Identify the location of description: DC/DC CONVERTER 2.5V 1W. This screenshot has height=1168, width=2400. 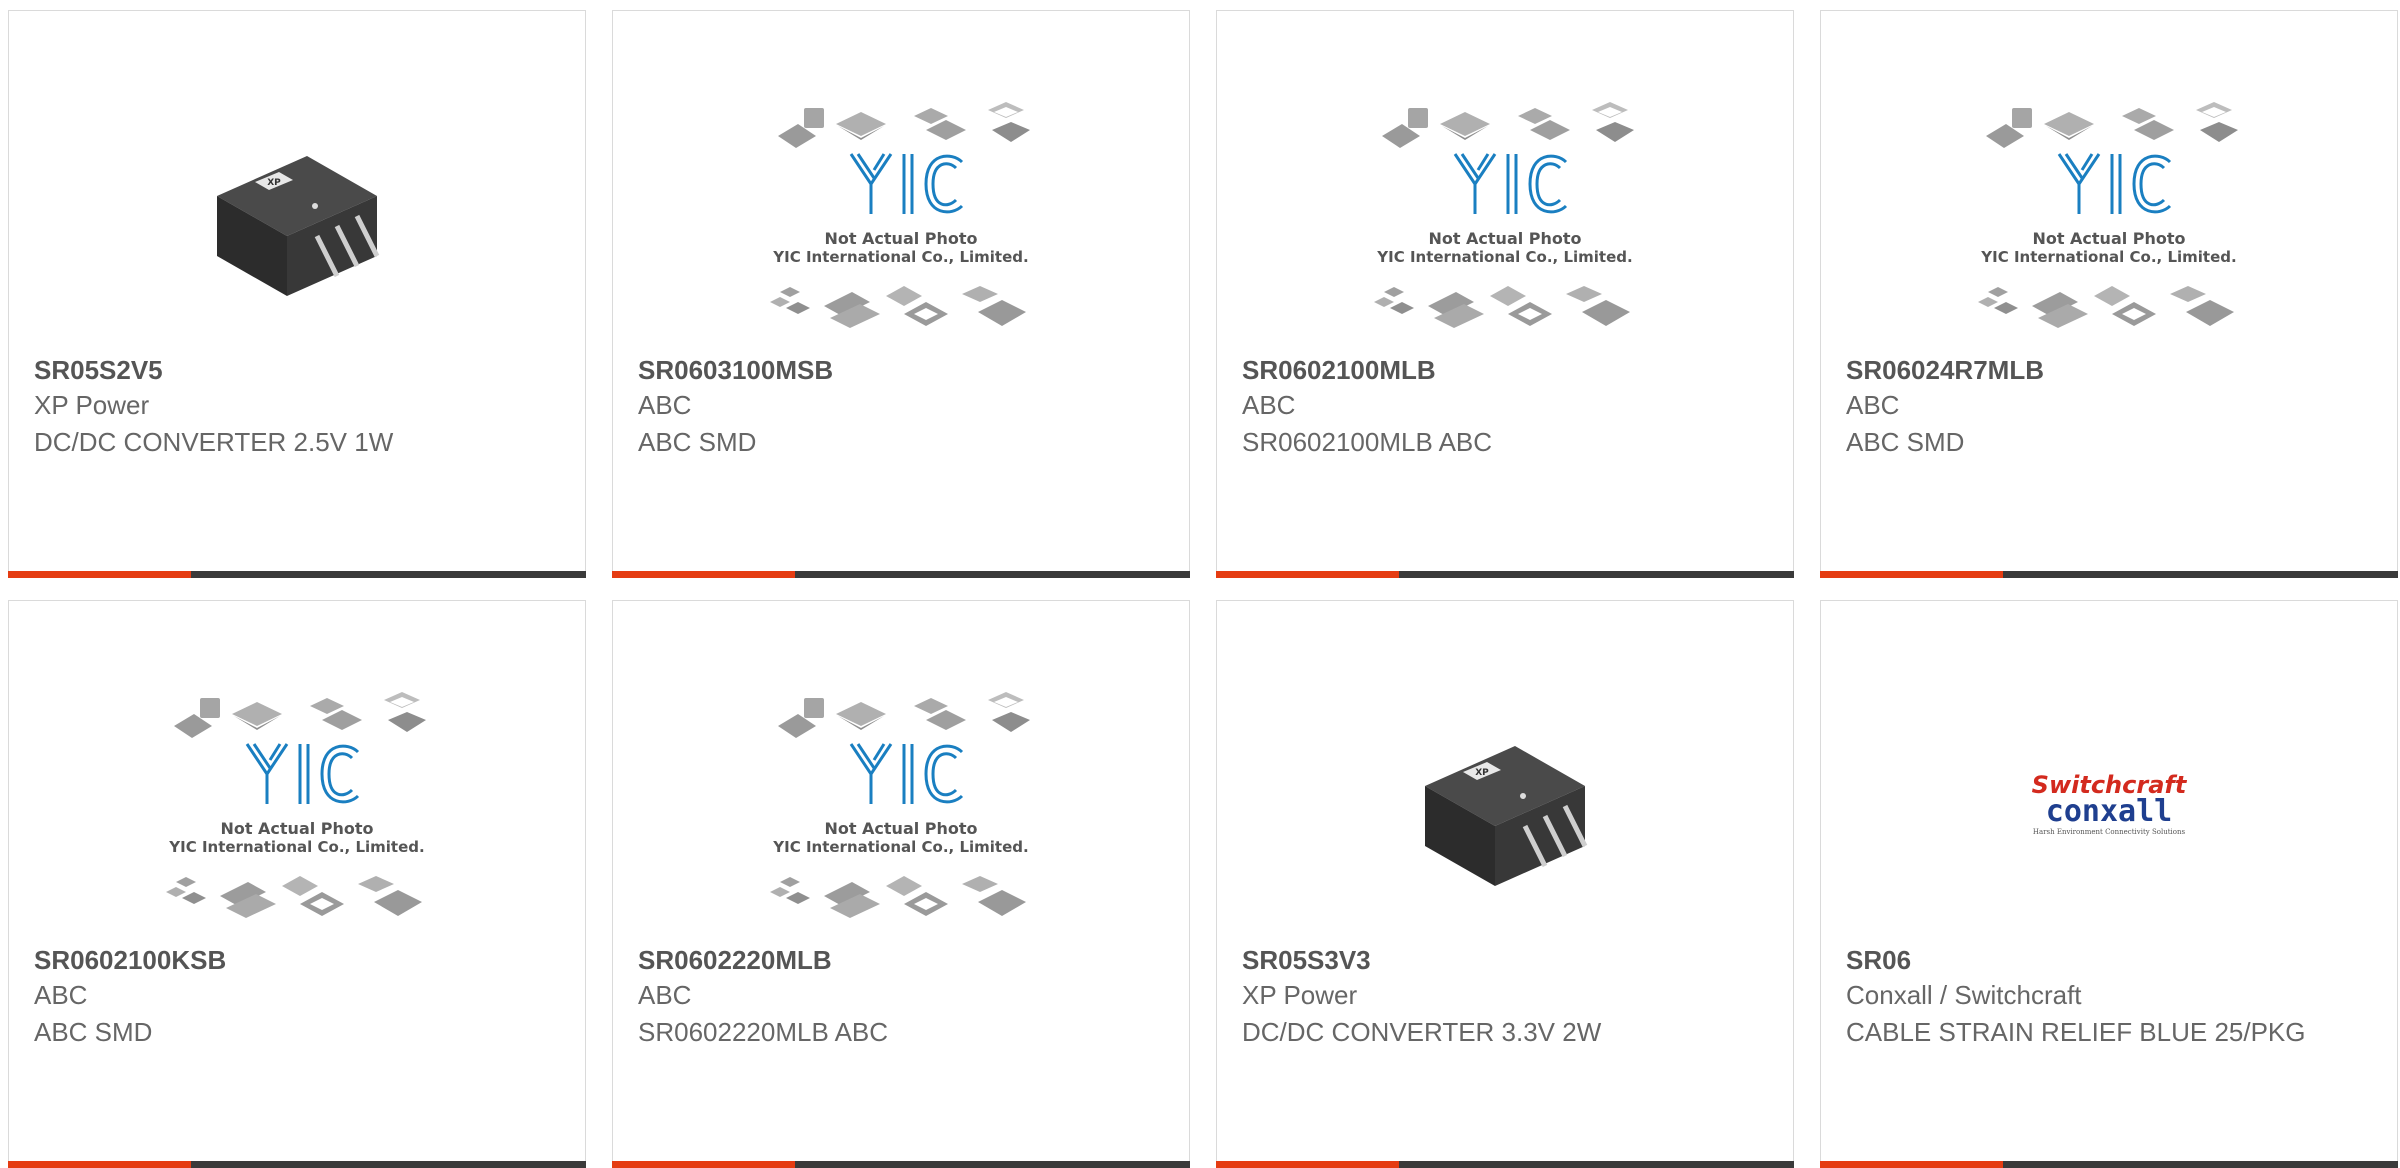
(214, 442).